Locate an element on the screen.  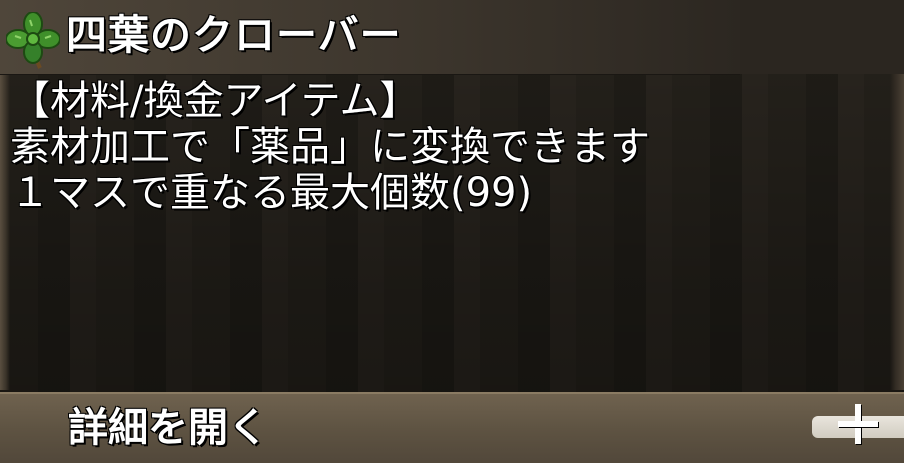
item-usage-text: 素材加工で「薬品」に変換できます is located at coordinates (330, 147).